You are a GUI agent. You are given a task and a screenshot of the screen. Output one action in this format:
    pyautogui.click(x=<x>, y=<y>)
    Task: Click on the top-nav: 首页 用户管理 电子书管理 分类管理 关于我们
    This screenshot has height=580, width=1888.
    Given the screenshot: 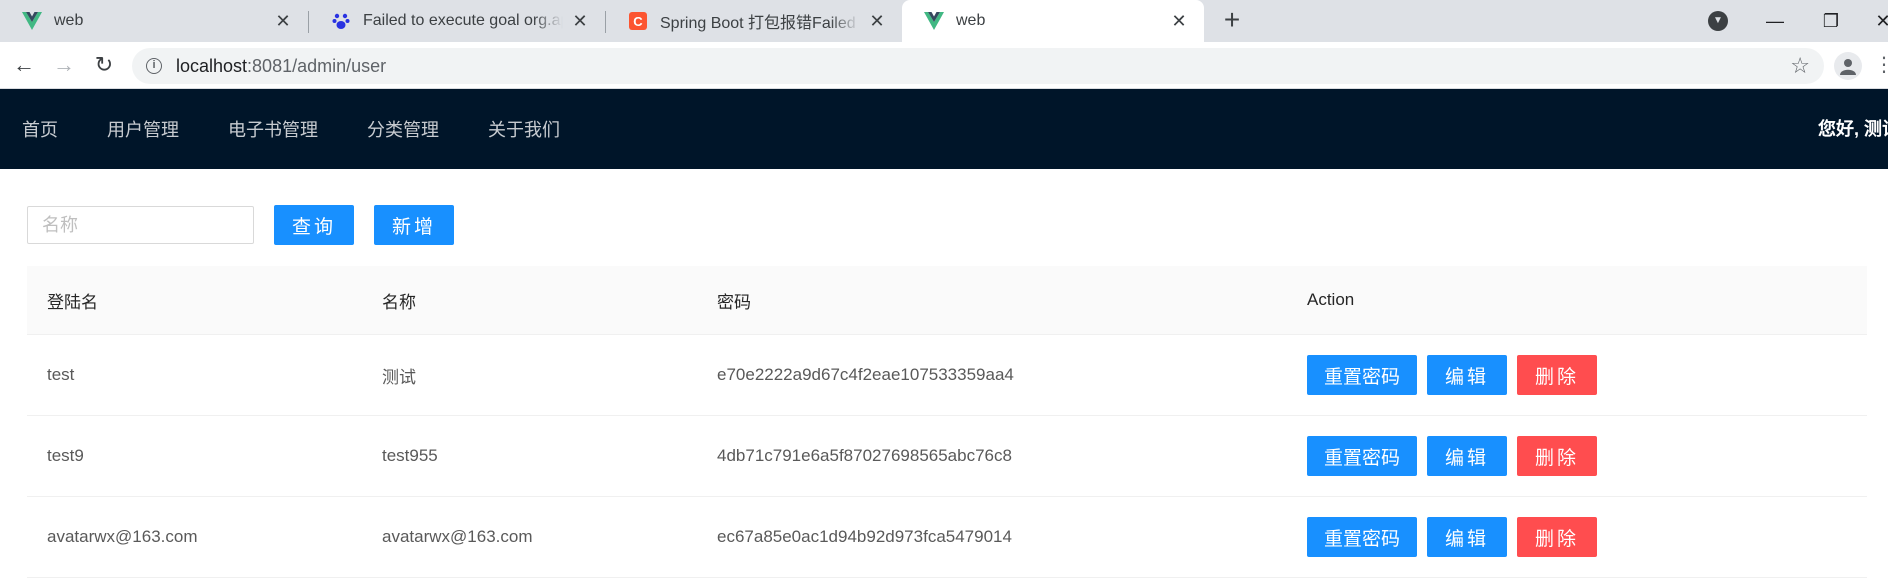 What is the action you would take?
    pyautogui.click(x=304, y=129)
    